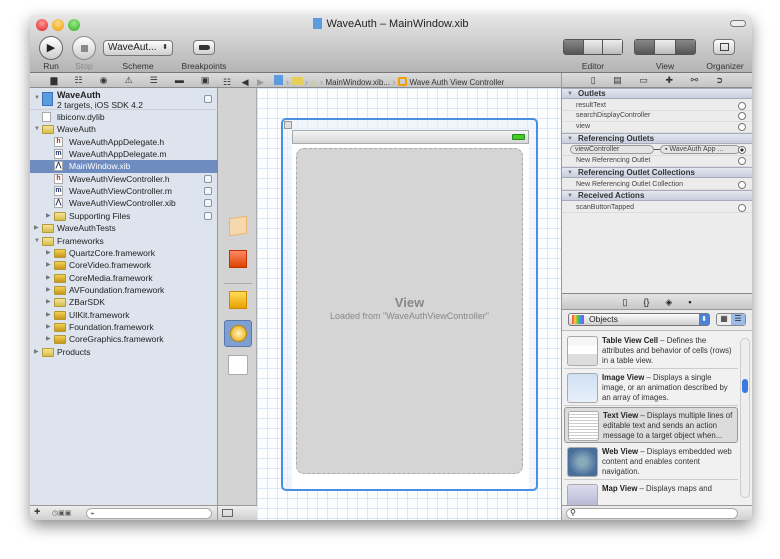 The height and width of the screenshot is (559, 780). Describe the element at coordinates (657, 116) in the screenshot. I see `connection-row: searchDisplayController` at that location.